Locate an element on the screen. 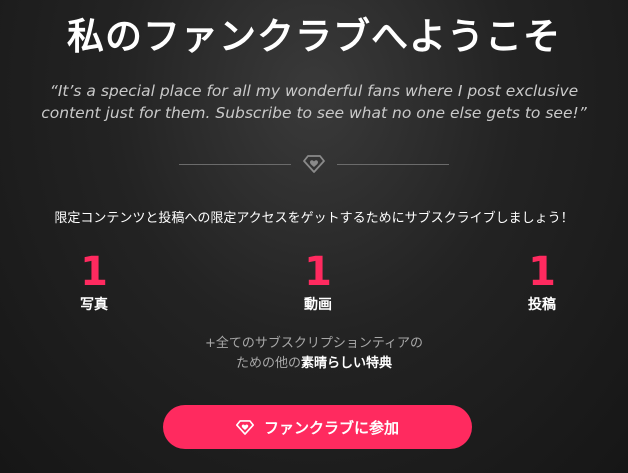 Image resolution: width=628 pixels, height=473 pixels. stat-photos-count: 1 is located at coordinates (94, 272).